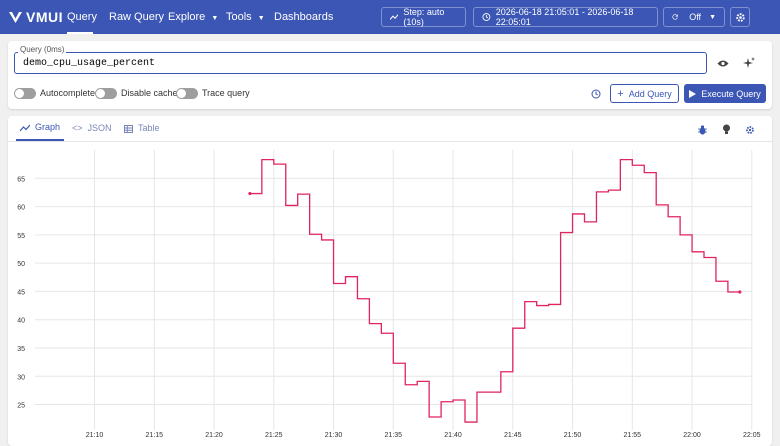 The width and height of the screenshot is (780, 446). What do you see at coordinates (136, 17) in the screenshot?
I see `nav-raw-query: Raw Query` at bounding box center [136, 17].